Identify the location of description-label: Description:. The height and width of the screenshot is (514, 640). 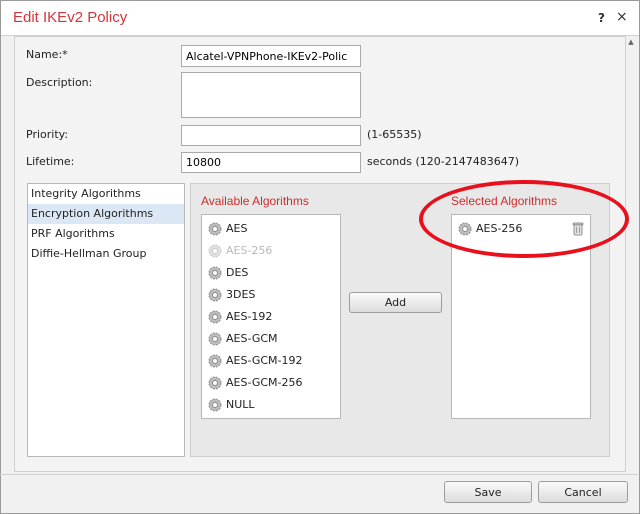
(59, 82).